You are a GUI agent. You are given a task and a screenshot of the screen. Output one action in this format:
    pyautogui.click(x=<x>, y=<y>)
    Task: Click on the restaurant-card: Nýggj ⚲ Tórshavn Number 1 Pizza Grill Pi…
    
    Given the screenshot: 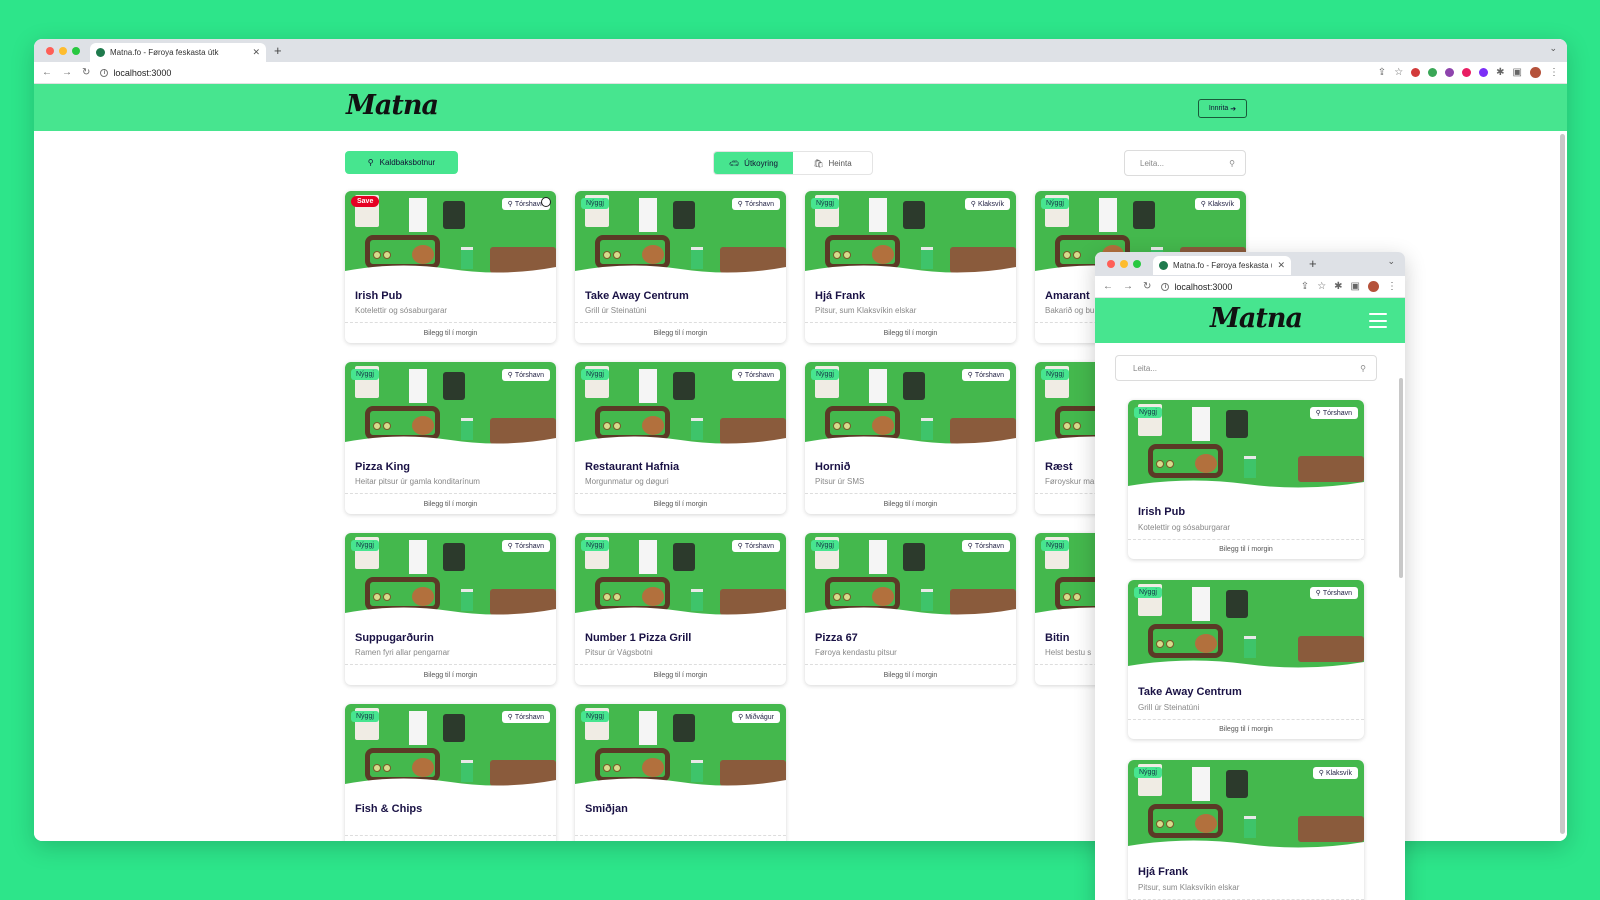 What is the action you would take?
    pyautogui.click(x=680, y=609)
    